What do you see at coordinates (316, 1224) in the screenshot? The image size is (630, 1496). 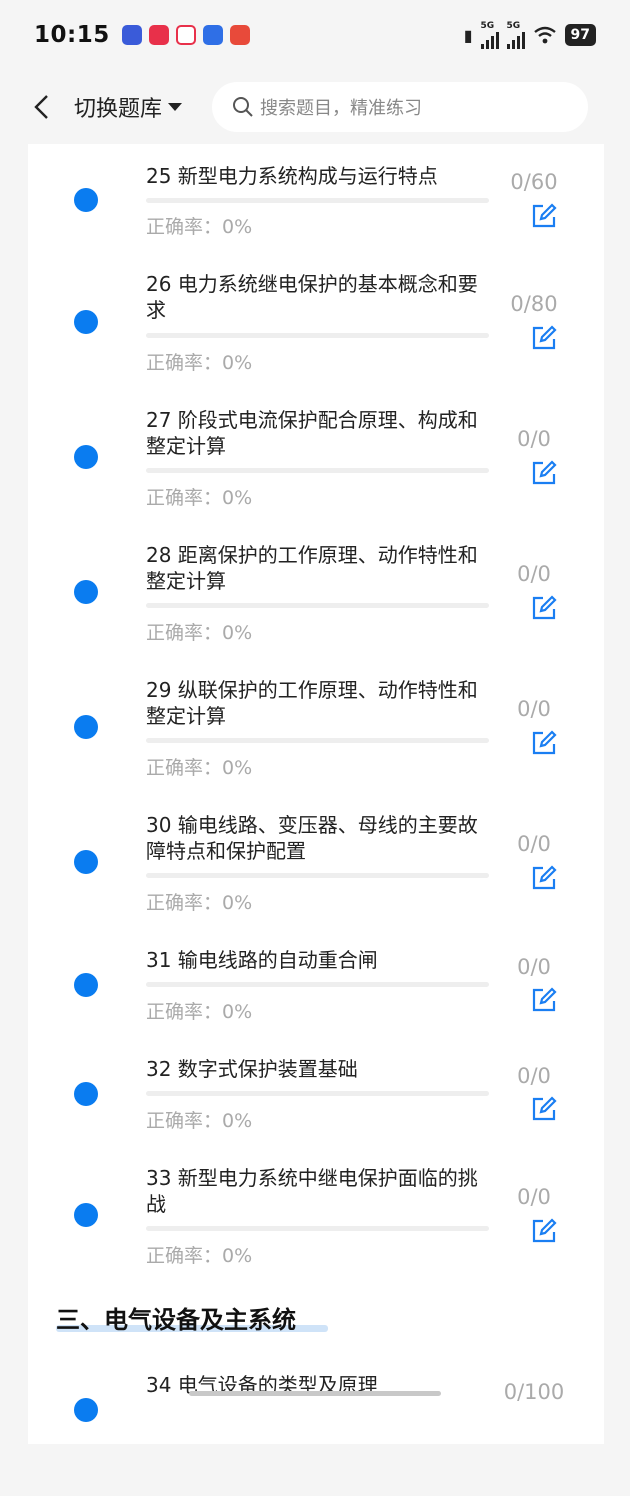 I see `chapter-item: 33 新型电力系统中继电保护面临的挑战 正确率：0% 0/0` at bounding box center [316, 1224].